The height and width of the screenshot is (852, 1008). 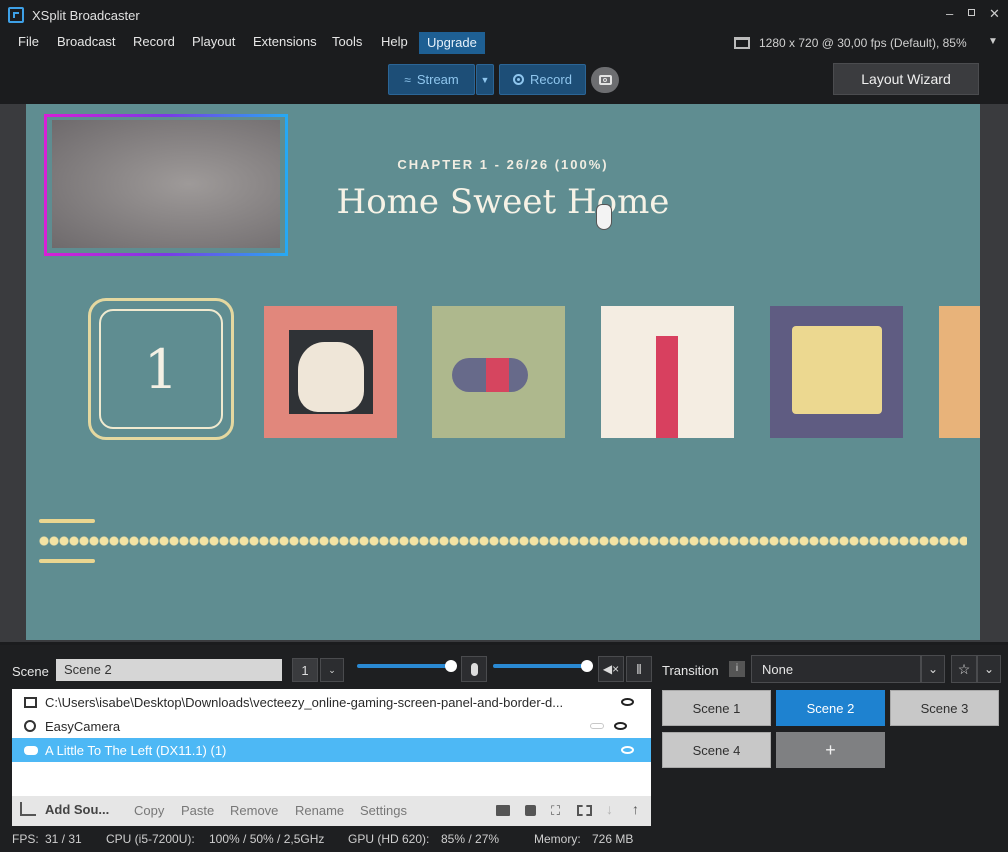 What do you see at coordinates (161, 369) in the screenshot?
I see `level-number-tile: 1` at bounding box center [161, 369].